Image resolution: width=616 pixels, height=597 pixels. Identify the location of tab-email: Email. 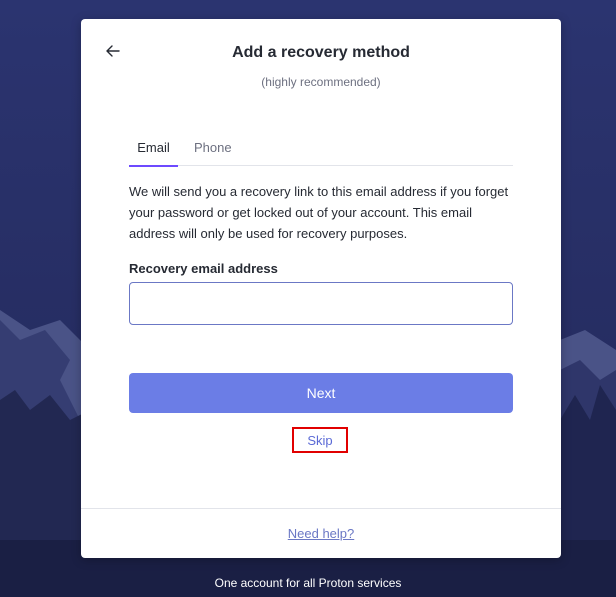
(153, 153).